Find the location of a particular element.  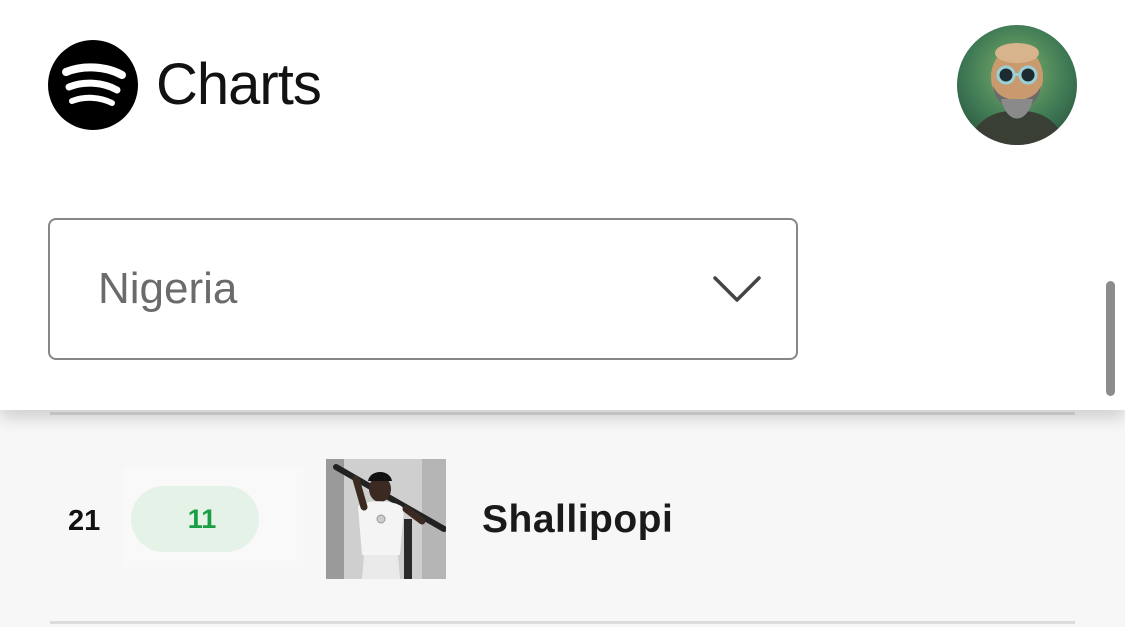

brand: Charts is located at coordinates (185, 85).